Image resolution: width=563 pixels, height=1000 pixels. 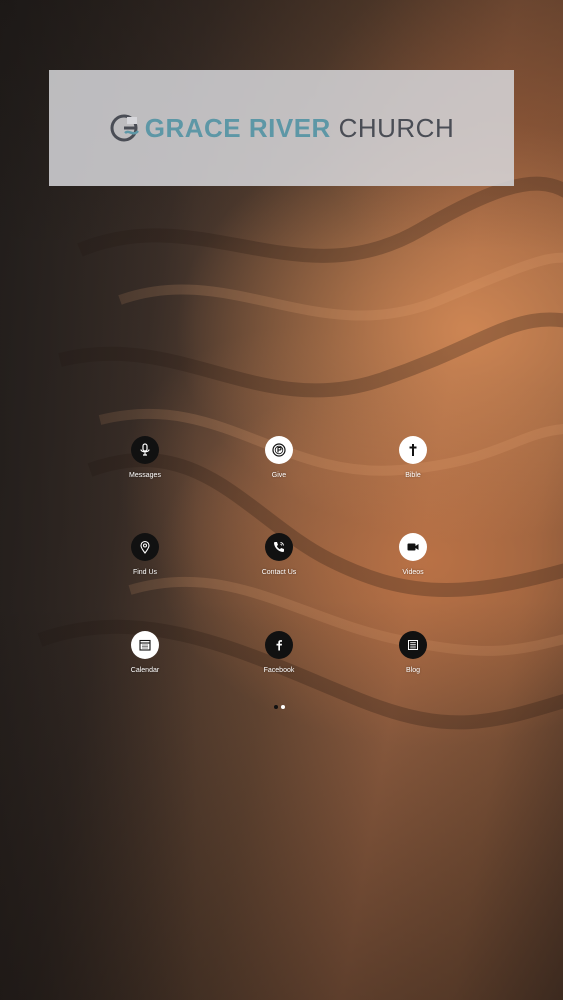 What do you see at coordinates (279, 670) in the screenshot?
I see `tile-label: Facebook` at bounding box center [279, 670].